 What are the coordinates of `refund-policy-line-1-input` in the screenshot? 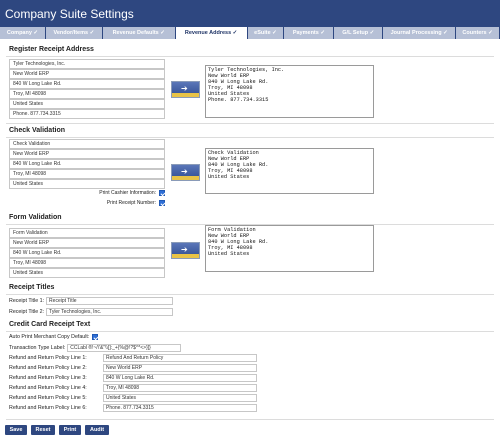 It's located at (180, 358).